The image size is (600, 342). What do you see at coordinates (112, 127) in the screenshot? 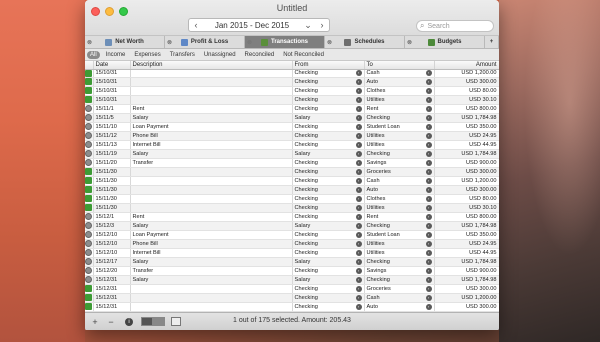
I see `date-cell: 15/11/10` at bounding box center [112, 127].